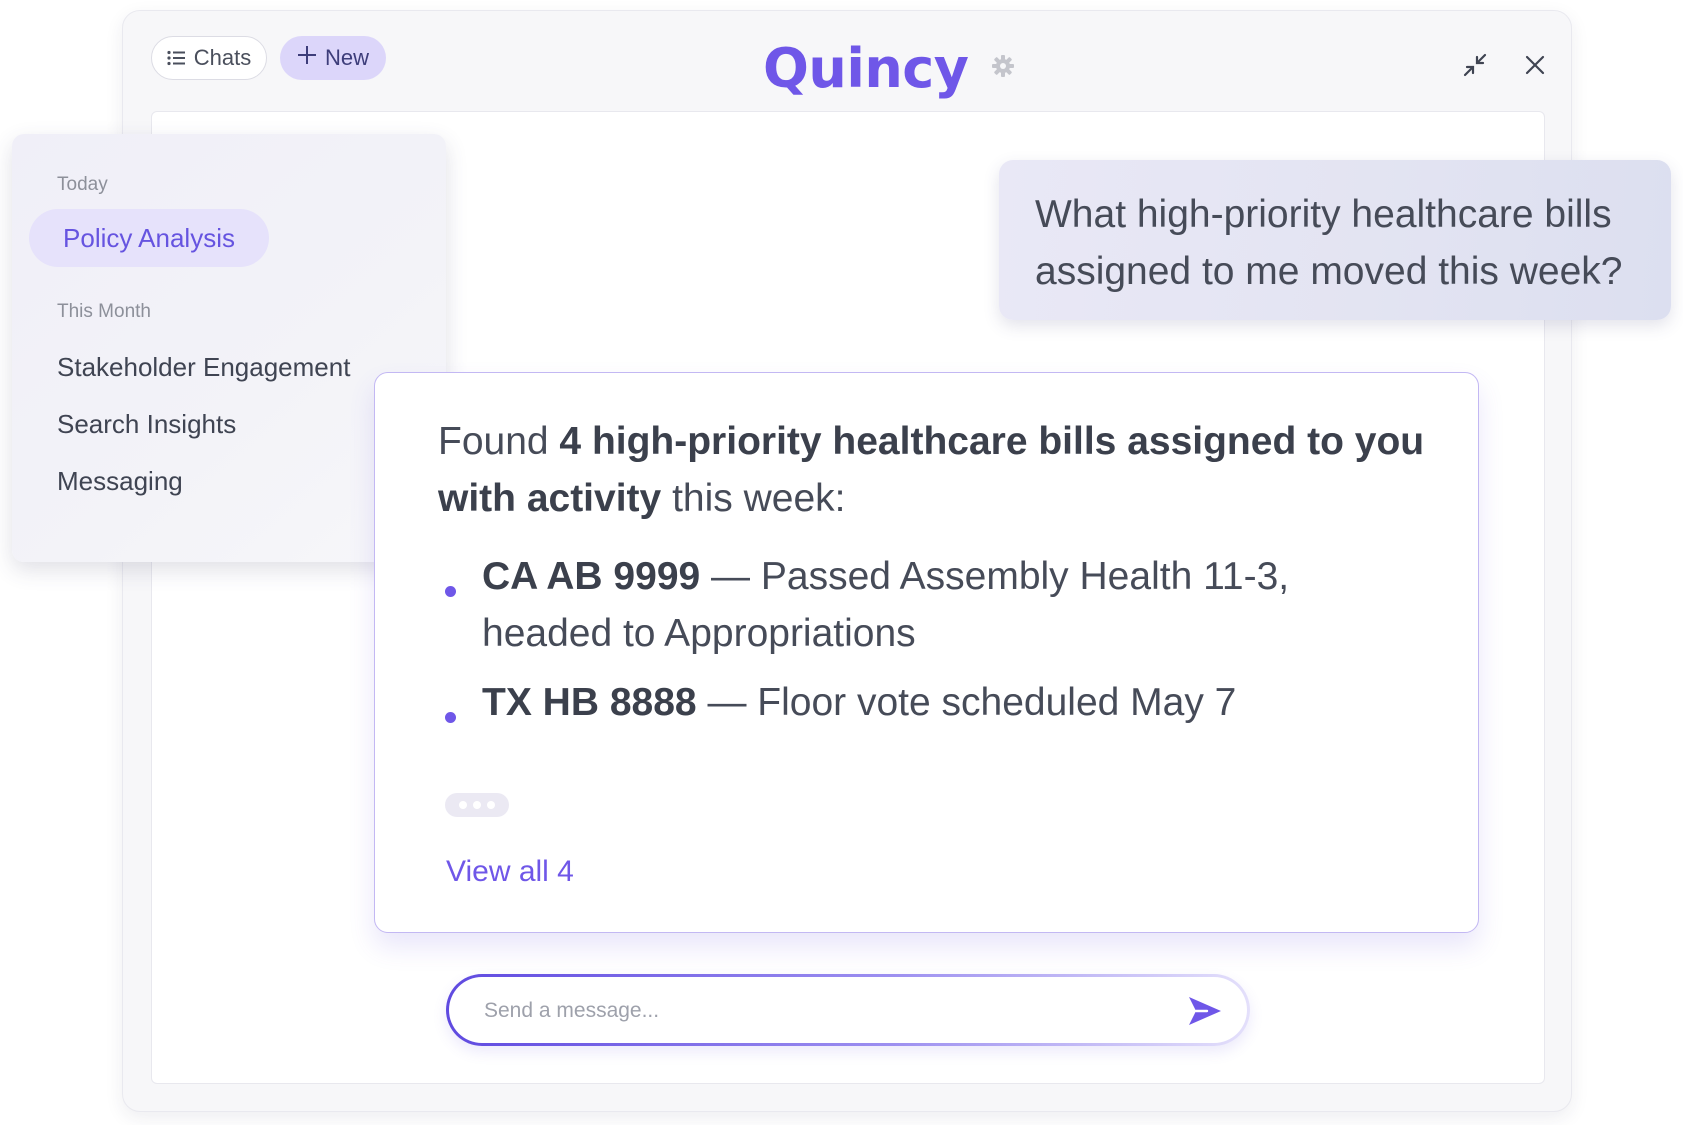 The image size is (1683, 1125). What do you see at coordinates (82, 184) in the screenshot?
I see `section-label-today: Today` at bounding box center [82, 184].